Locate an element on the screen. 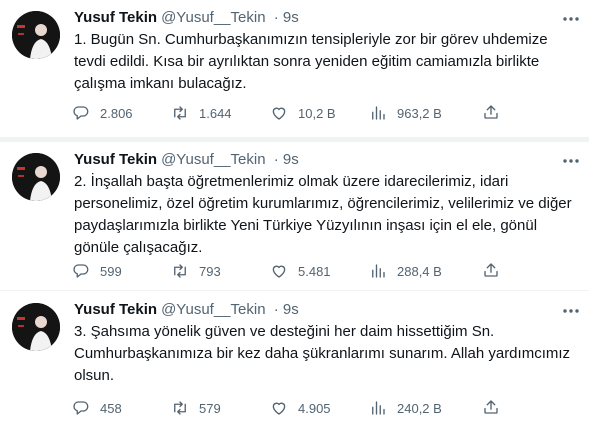  reply-button: 2.806 is located at coordinates (102, 113).